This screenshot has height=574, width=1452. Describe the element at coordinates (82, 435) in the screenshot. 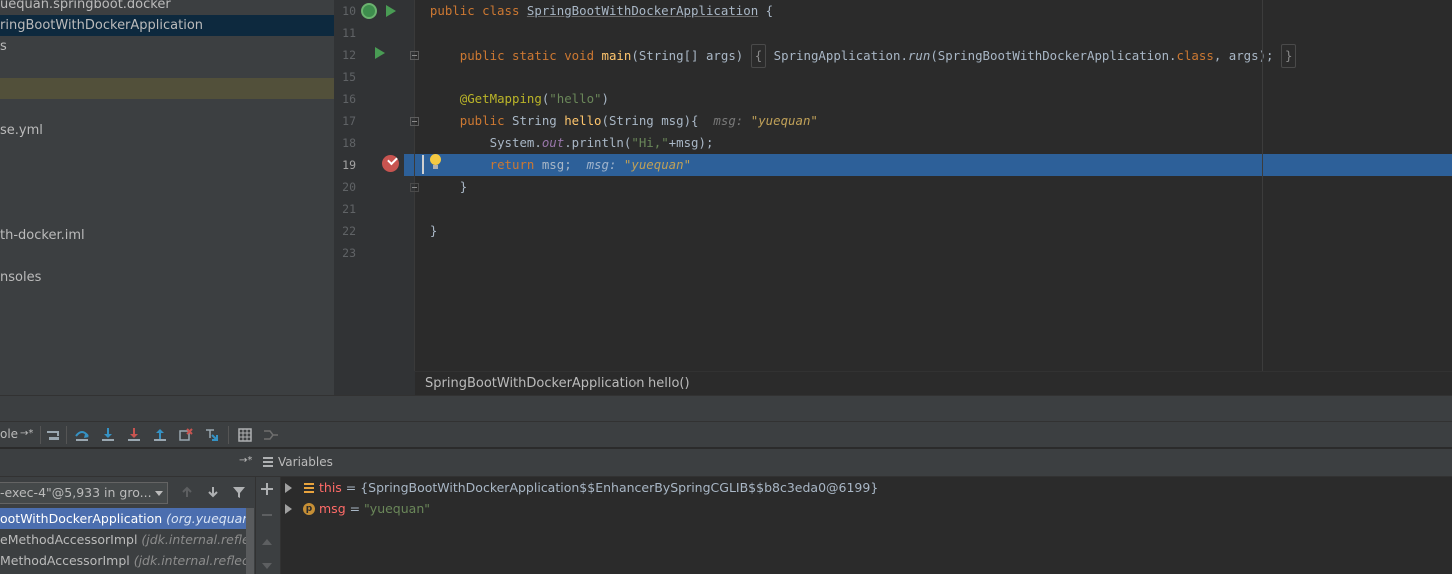

I see `step-over-icon` at that location.